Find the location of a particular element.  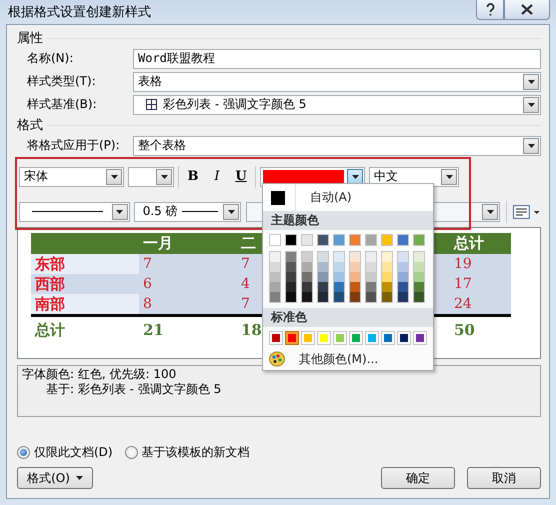

window-title: 根据格式设置创建新样式 is located at coordinates (79, 12).